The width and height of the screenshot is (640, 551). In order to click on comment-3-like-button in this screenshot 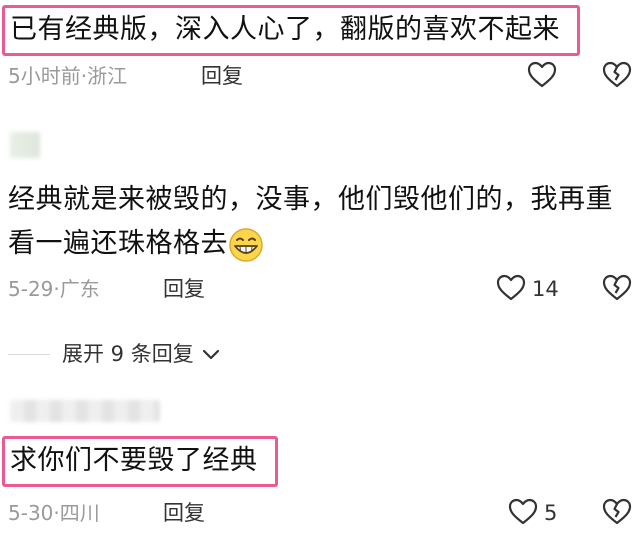, I will do `click(523, 512)`.